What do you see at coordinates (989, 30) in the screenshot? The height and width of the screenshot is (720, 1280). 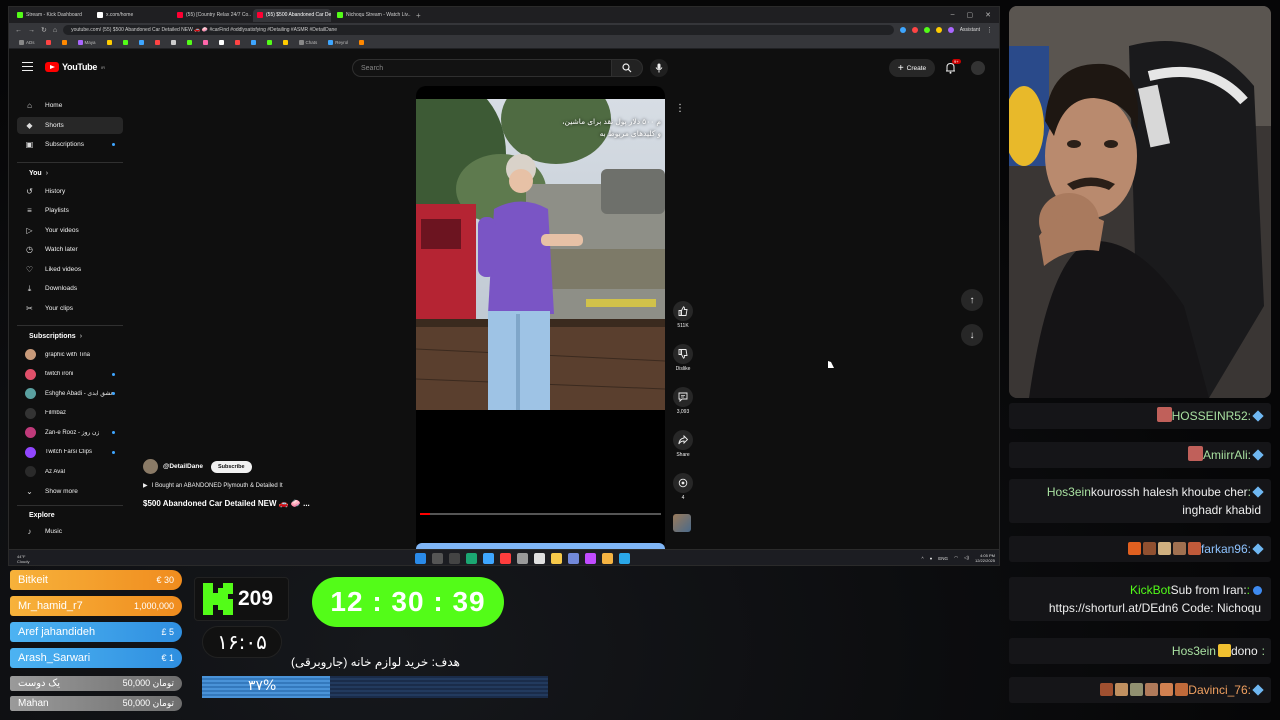 I see `browser-menu-icon: ⋮` at bounding box center [989, 30].